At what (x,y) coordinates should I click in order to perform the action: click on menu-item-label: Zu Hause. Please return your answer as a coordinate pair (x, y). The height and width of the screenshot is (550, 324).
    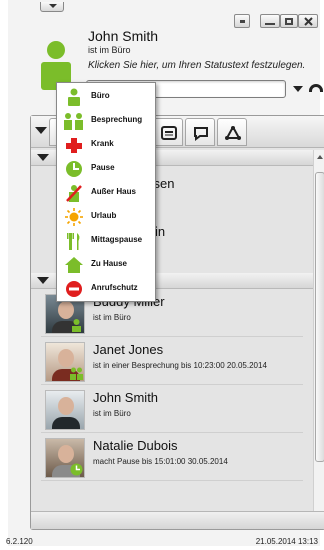
    Looking at the image, I should click on (109, 263).